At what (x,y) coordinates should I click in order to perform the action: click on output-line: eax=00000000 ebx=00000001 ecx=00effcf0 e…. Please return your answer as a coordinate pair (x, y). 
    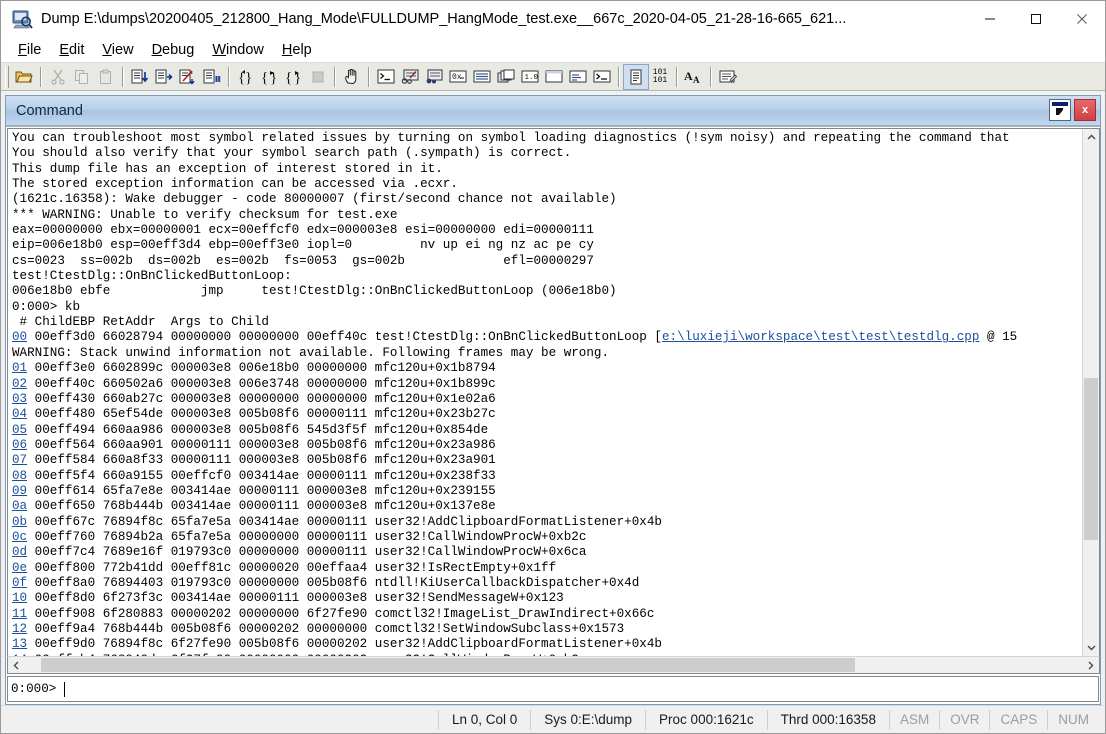
    Looking at the image, I should click on (547, 230).